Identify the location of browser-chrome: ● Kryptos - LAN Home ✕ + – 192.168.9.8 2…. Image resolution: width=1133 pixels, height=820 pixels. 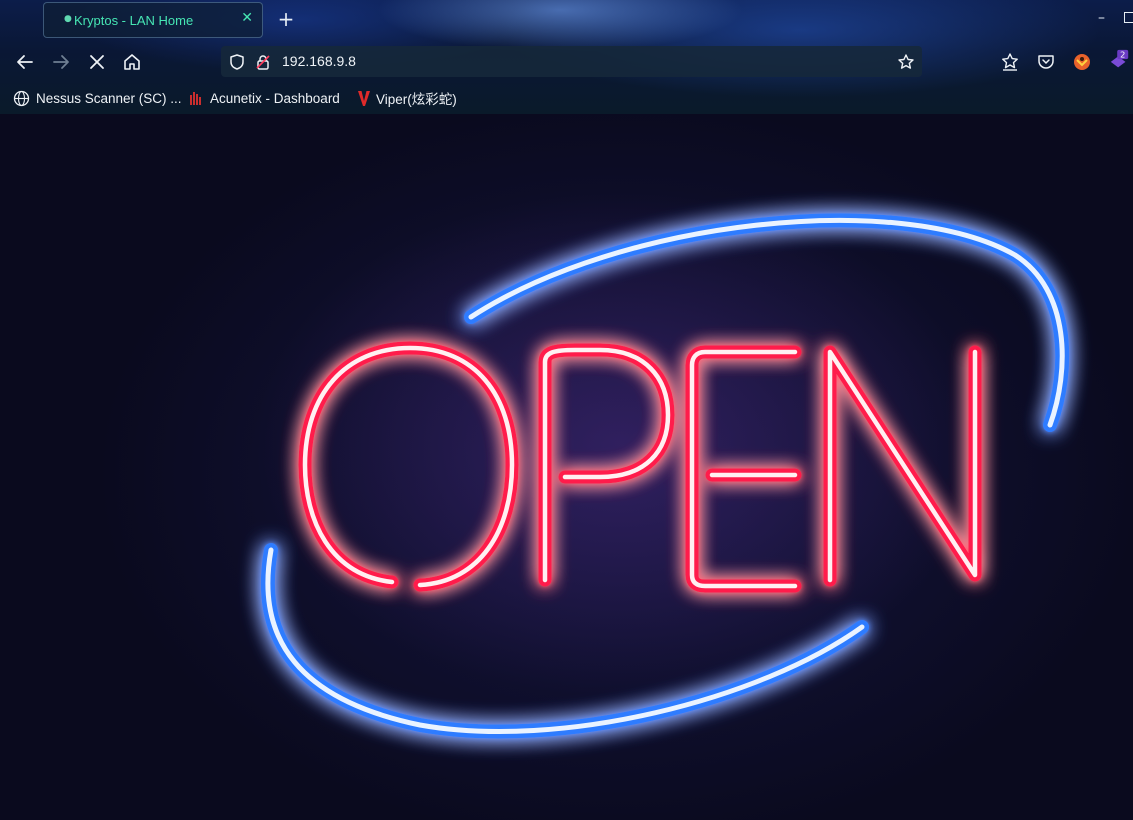
(566, 57).